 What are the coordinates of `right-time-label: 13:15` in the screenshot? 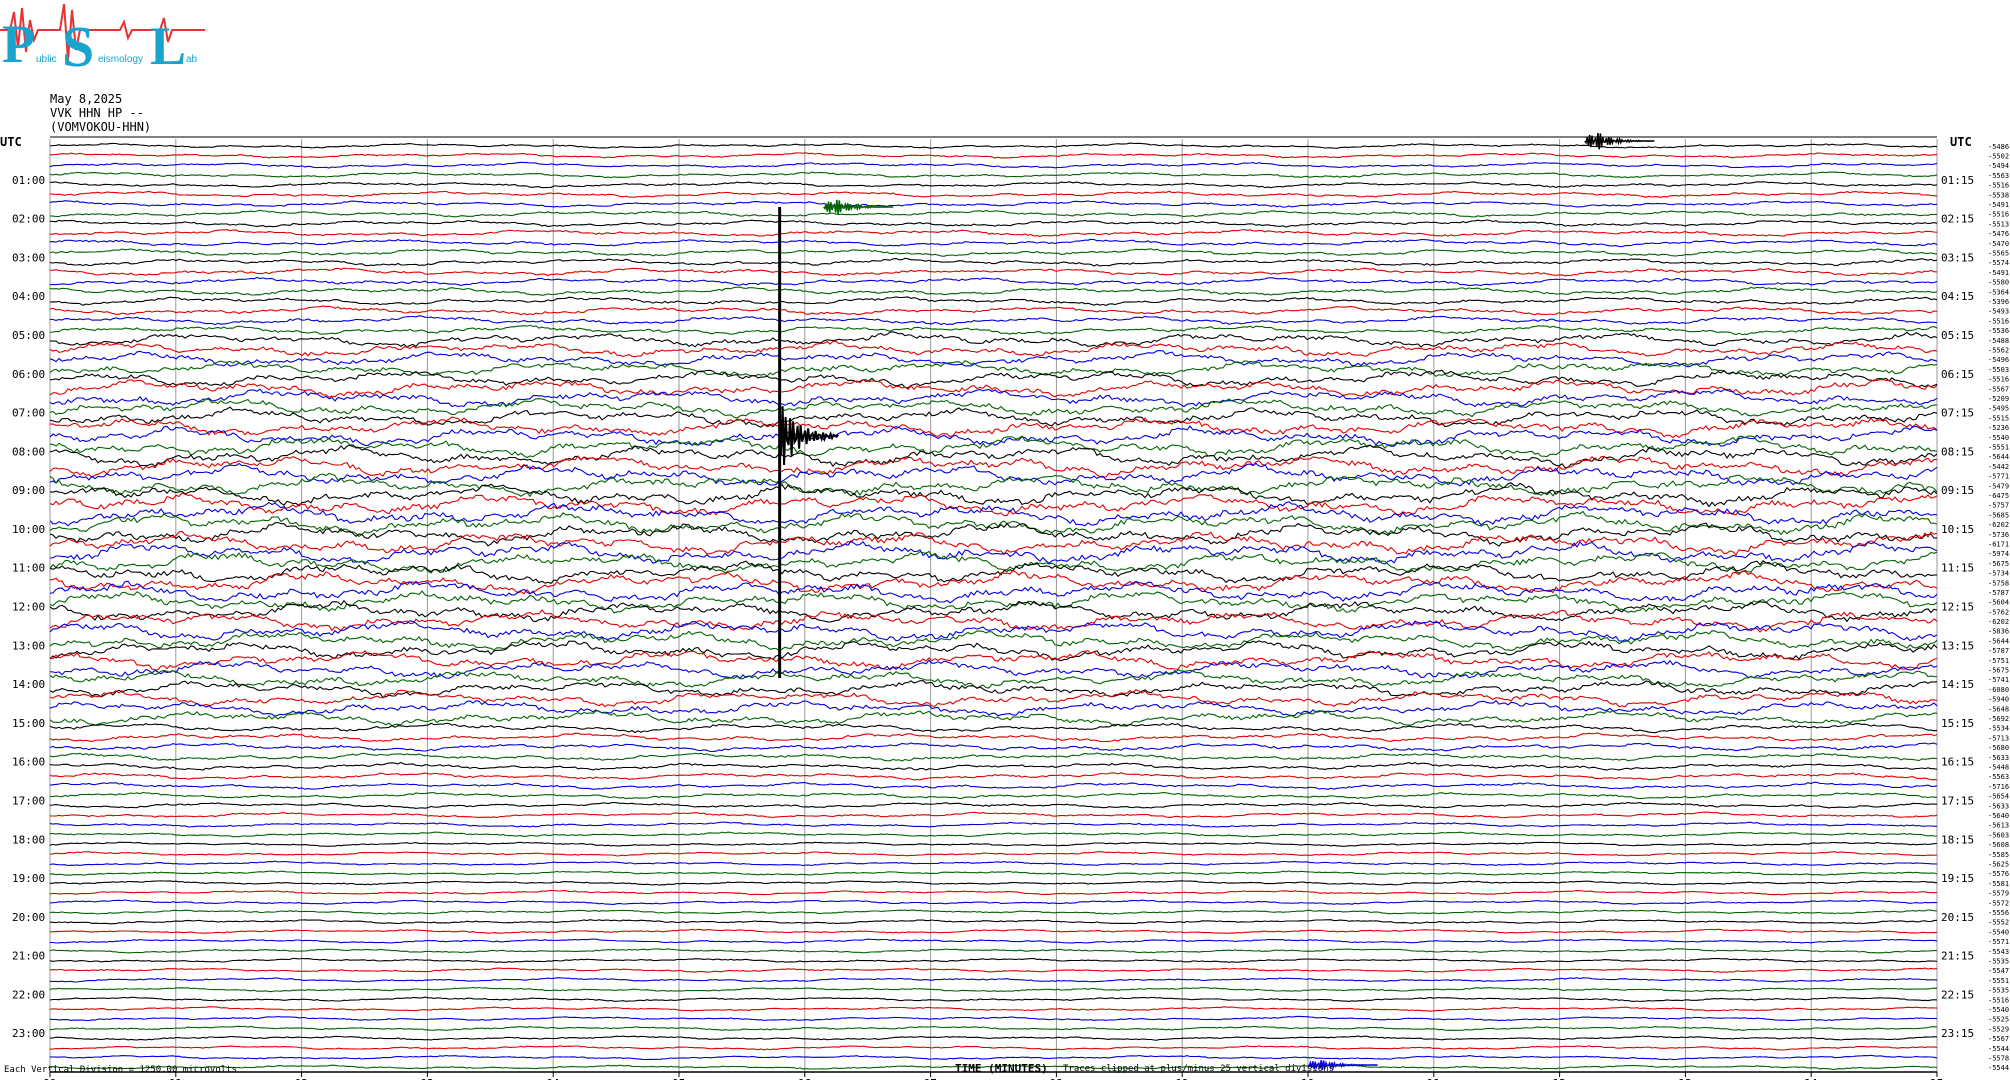 It's located at (1957, 645).